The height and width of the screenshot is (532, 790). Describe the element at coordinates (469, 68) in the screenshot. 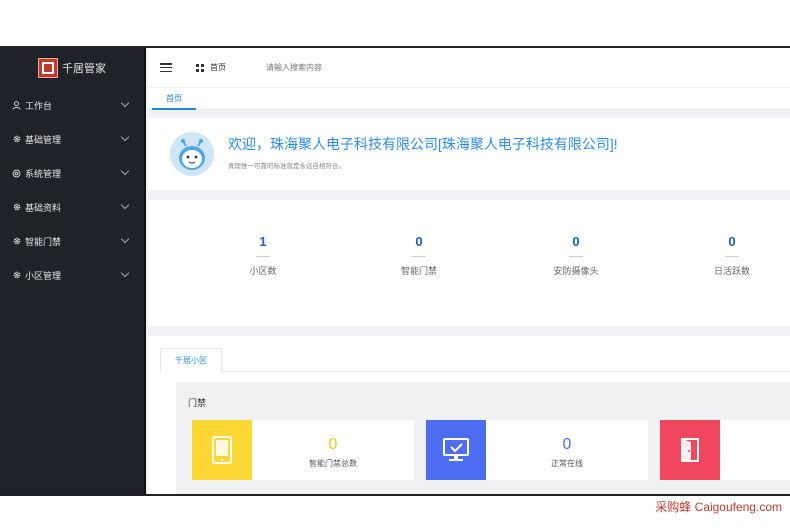

I see `top-bar: 首页` at that location.